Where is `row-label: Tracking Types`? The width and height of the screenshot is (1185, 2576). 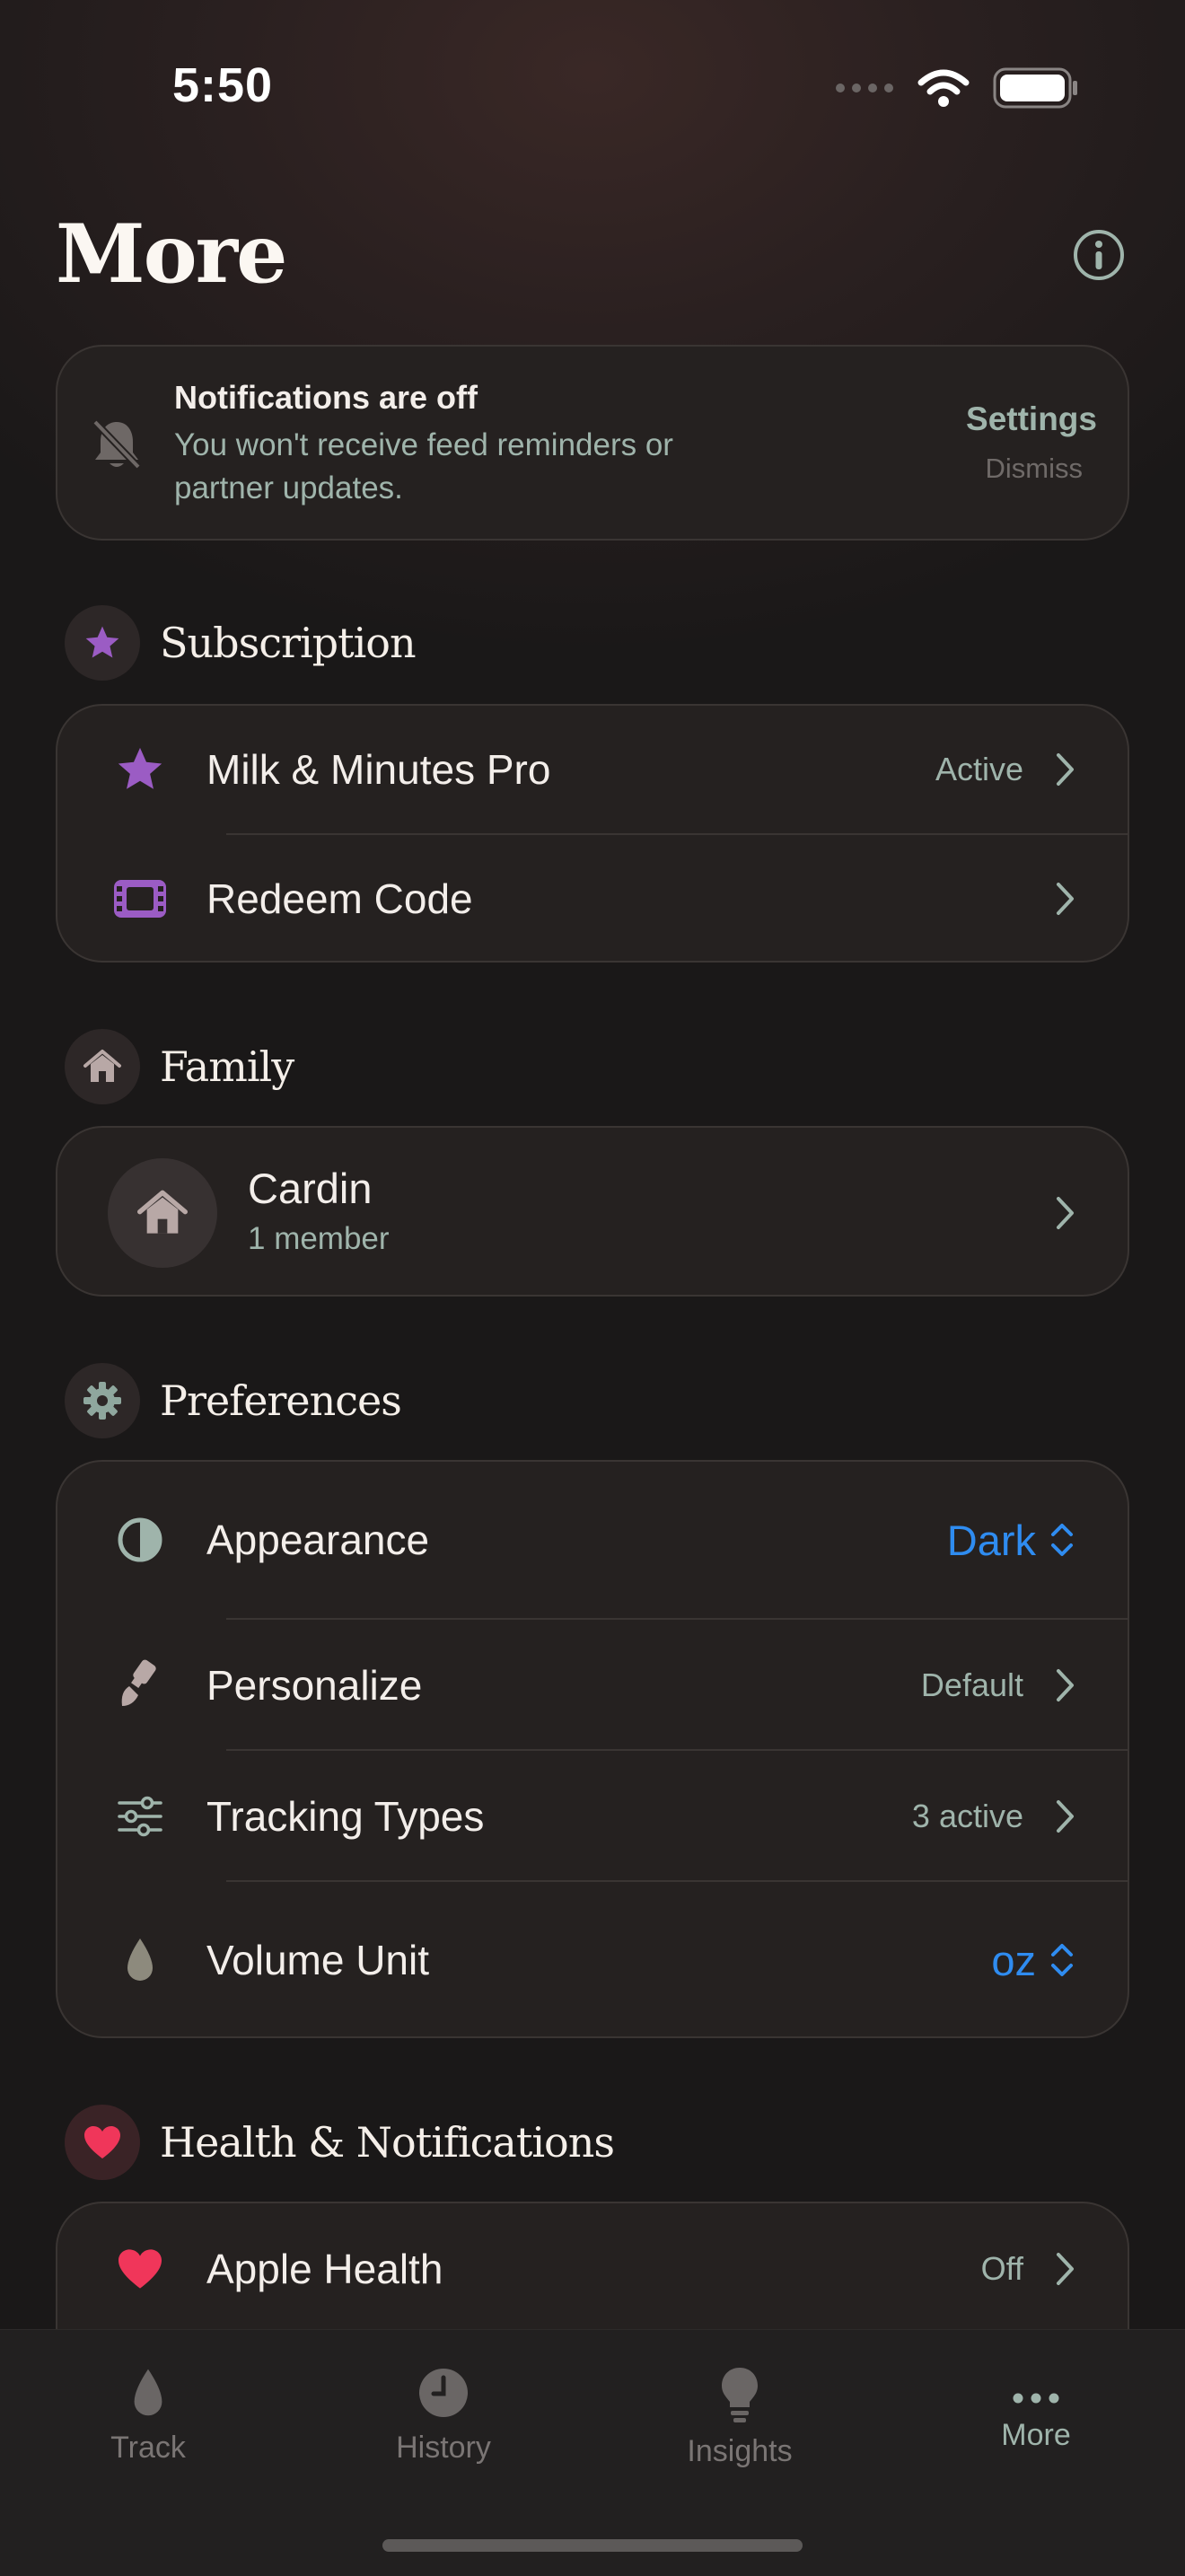
row-label: Tracking Types is located at coordinates (345, 1816).